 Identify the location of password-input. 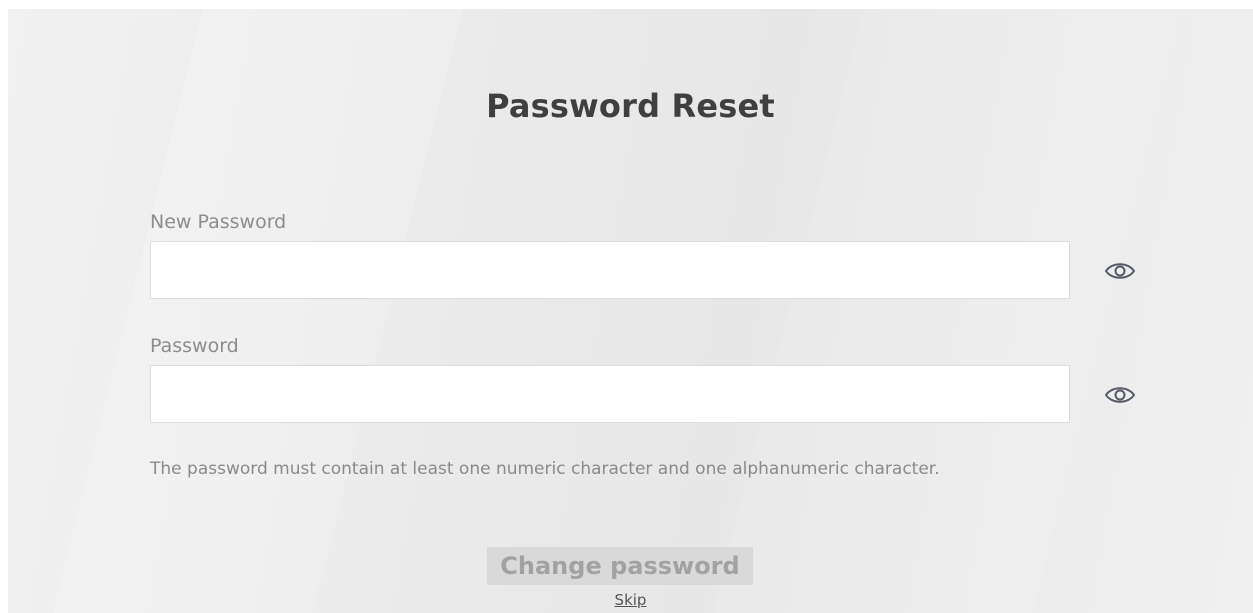
(610, 394).